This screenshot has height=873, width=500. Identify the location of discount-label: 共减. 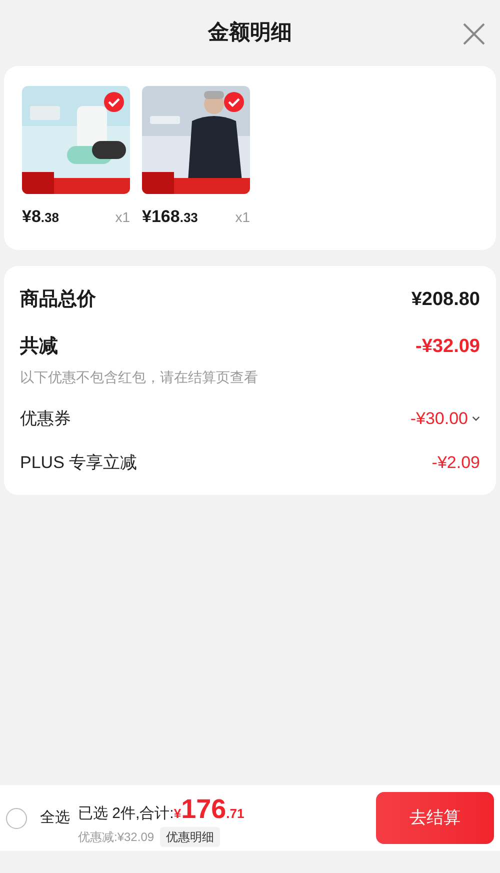
(39, 346).